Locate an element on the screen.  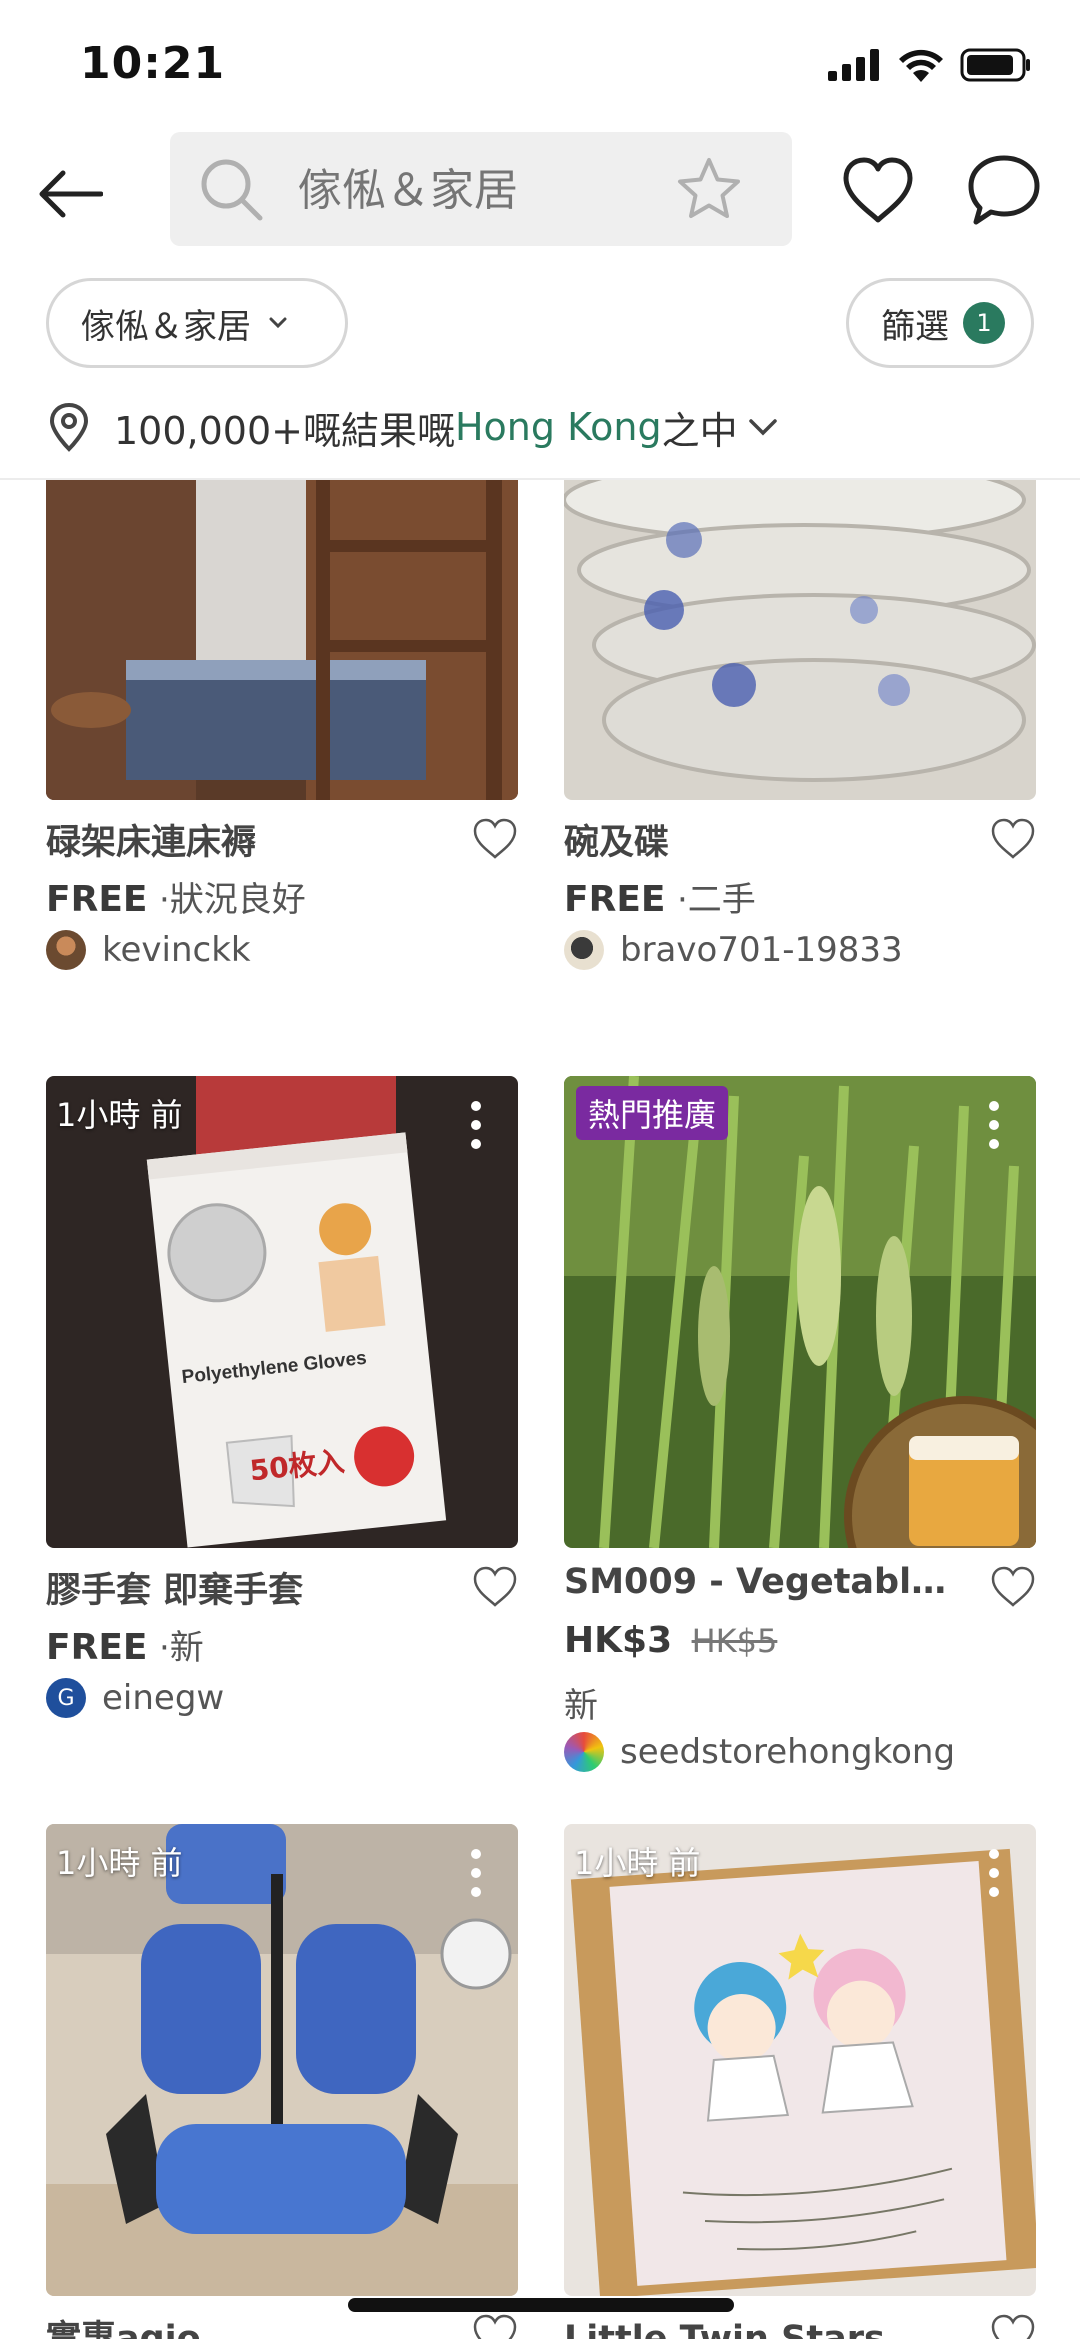
listing-title: 實惠agio is located at coordinates (246, 2324).